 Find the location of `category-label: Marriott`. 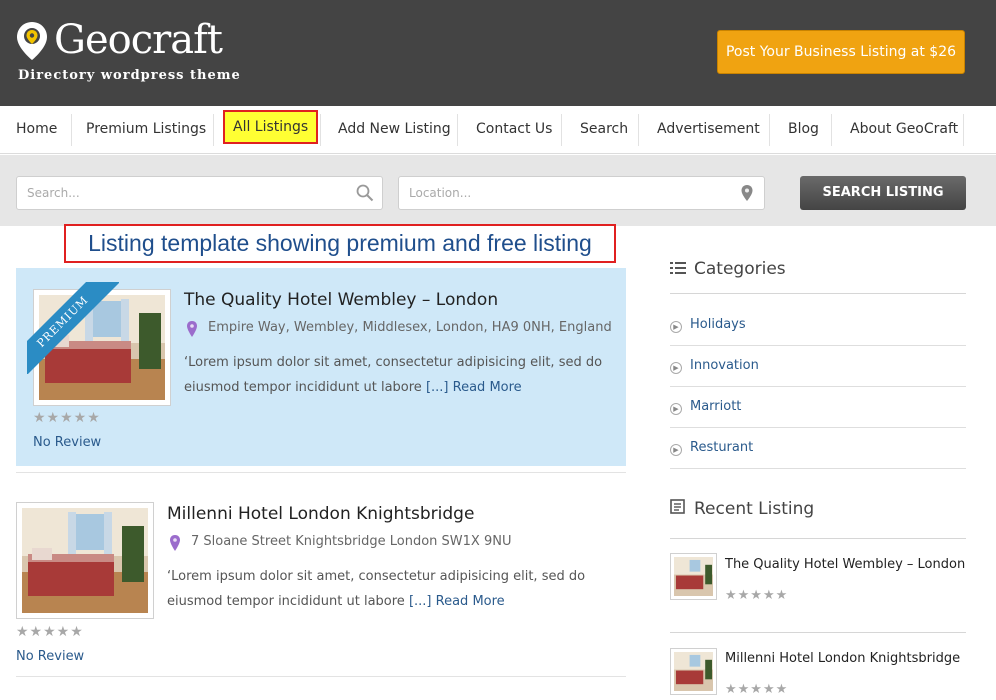

category-label: Marriott is located at coordinates (716, 406).